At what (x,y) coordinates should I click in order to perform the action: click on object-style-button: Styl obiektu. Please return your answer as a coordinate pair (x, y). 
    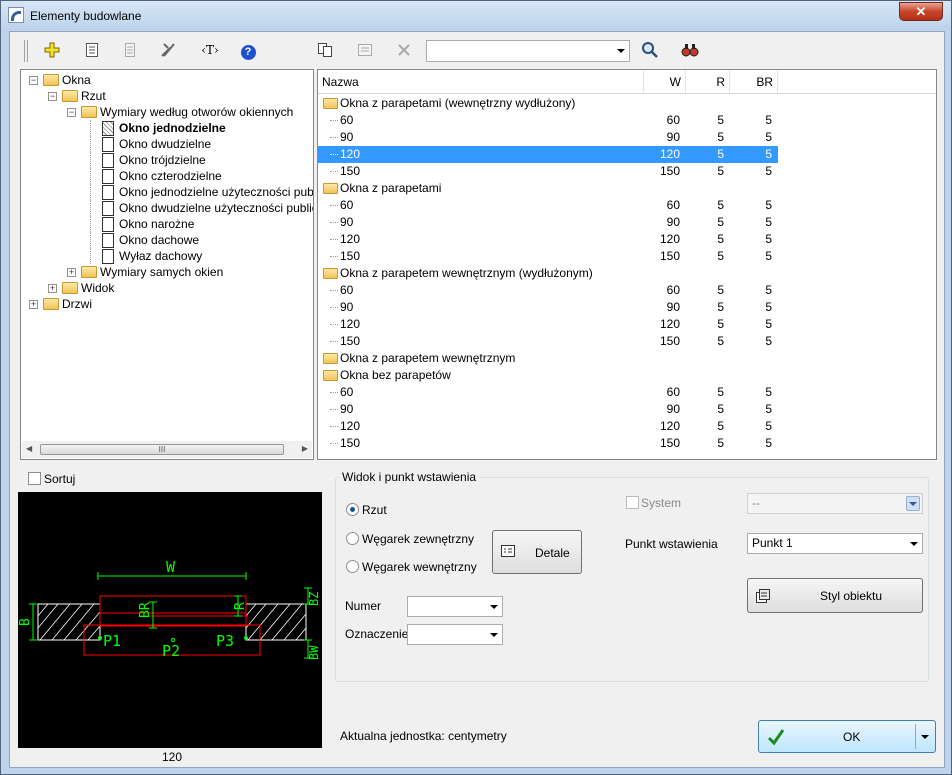
    Looking at the image, I should click on (835, 595).